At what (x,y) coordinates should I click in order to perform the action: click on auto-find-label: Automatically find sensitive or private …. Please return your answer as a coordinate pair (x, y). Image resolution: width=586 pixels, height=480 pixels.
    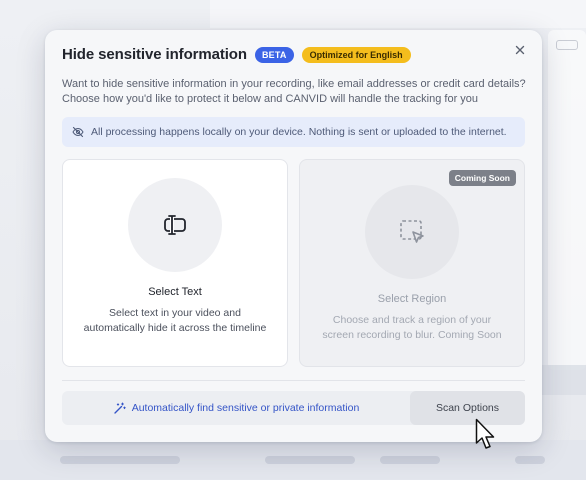
    Looking at the image, I should click on (245, 408).